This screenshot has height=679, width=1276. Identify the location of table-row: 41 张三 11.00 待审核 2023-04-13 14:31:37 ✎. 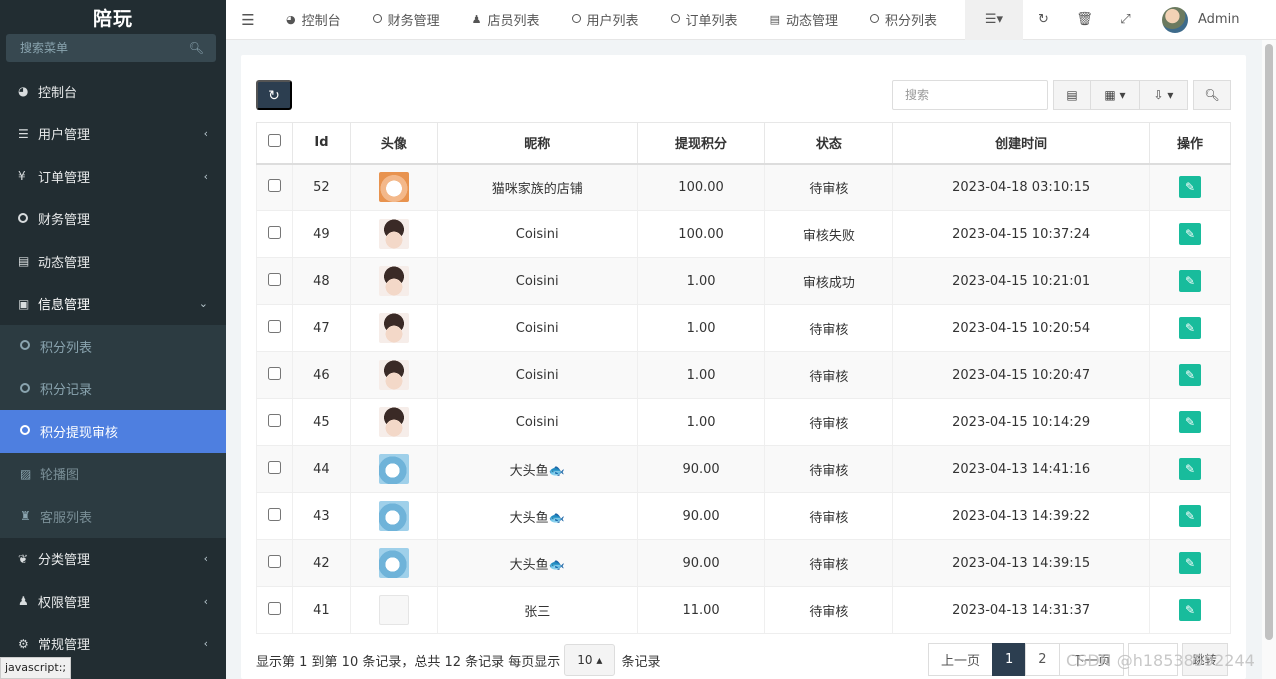
(743, 610).